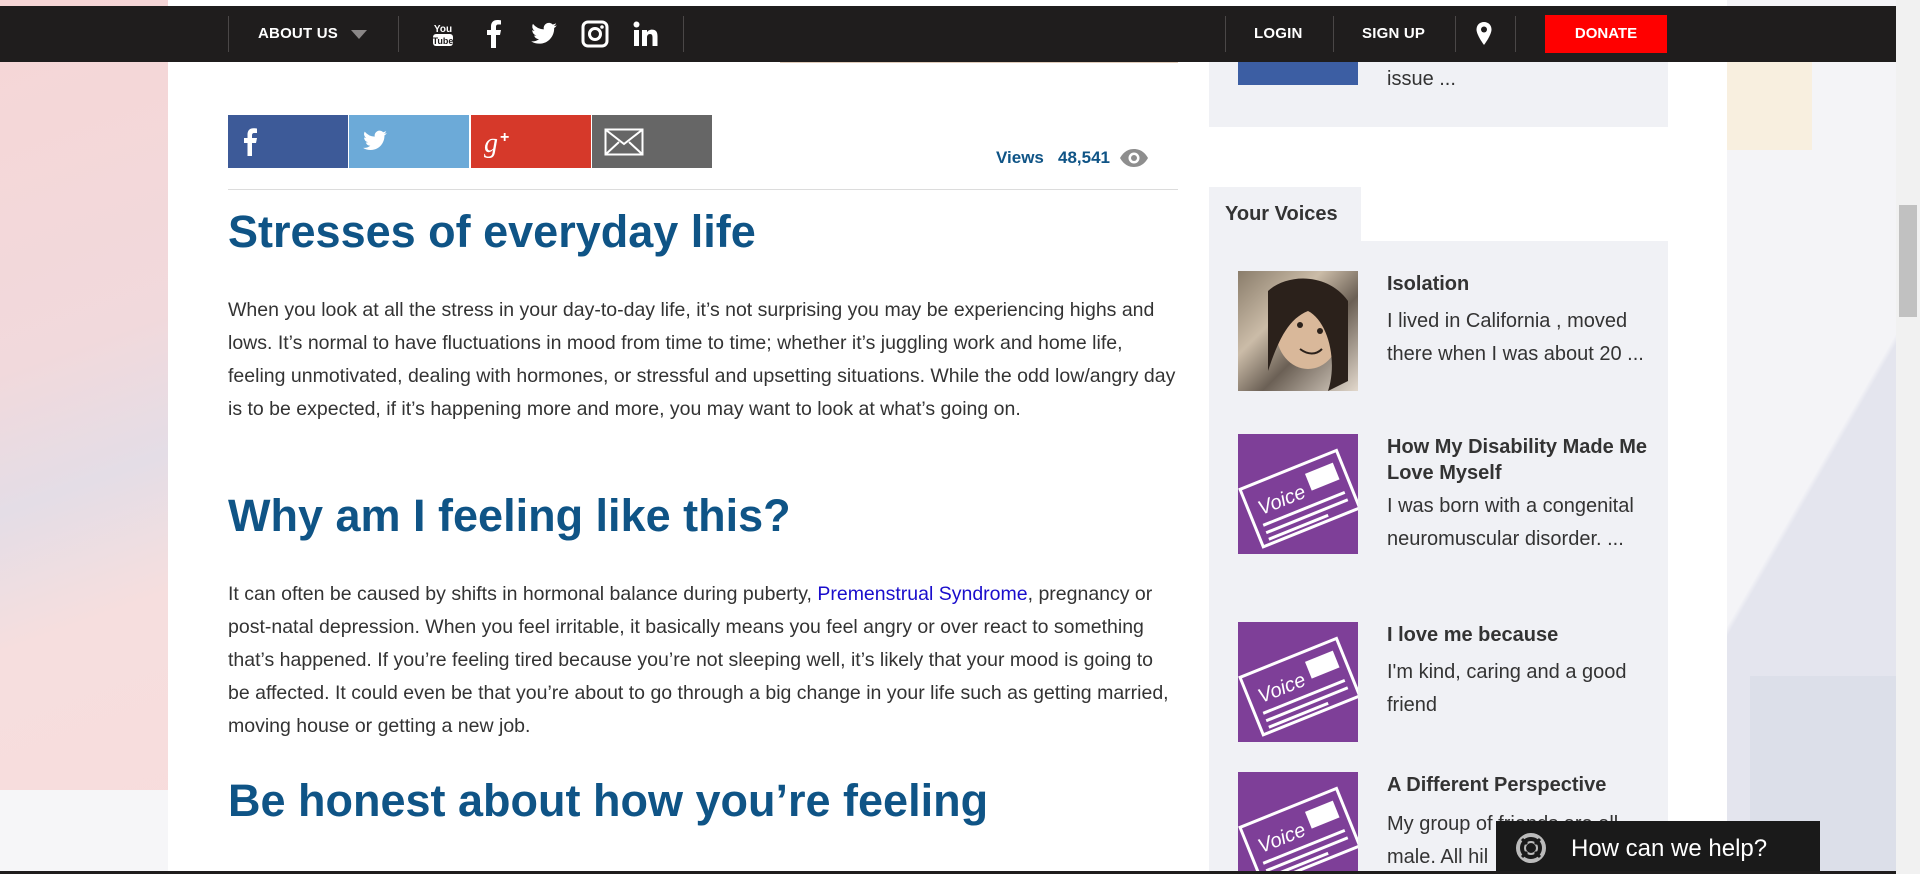 The image size is (1920, 874). I want to click on login-link: LOGIN, so click(1278, 34).